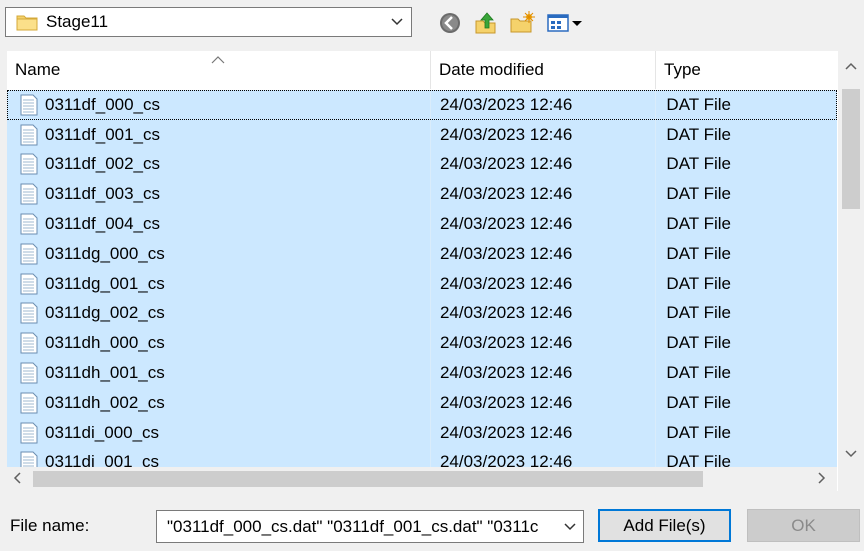  I want to click on new-folder-icon, so click(522, 23).